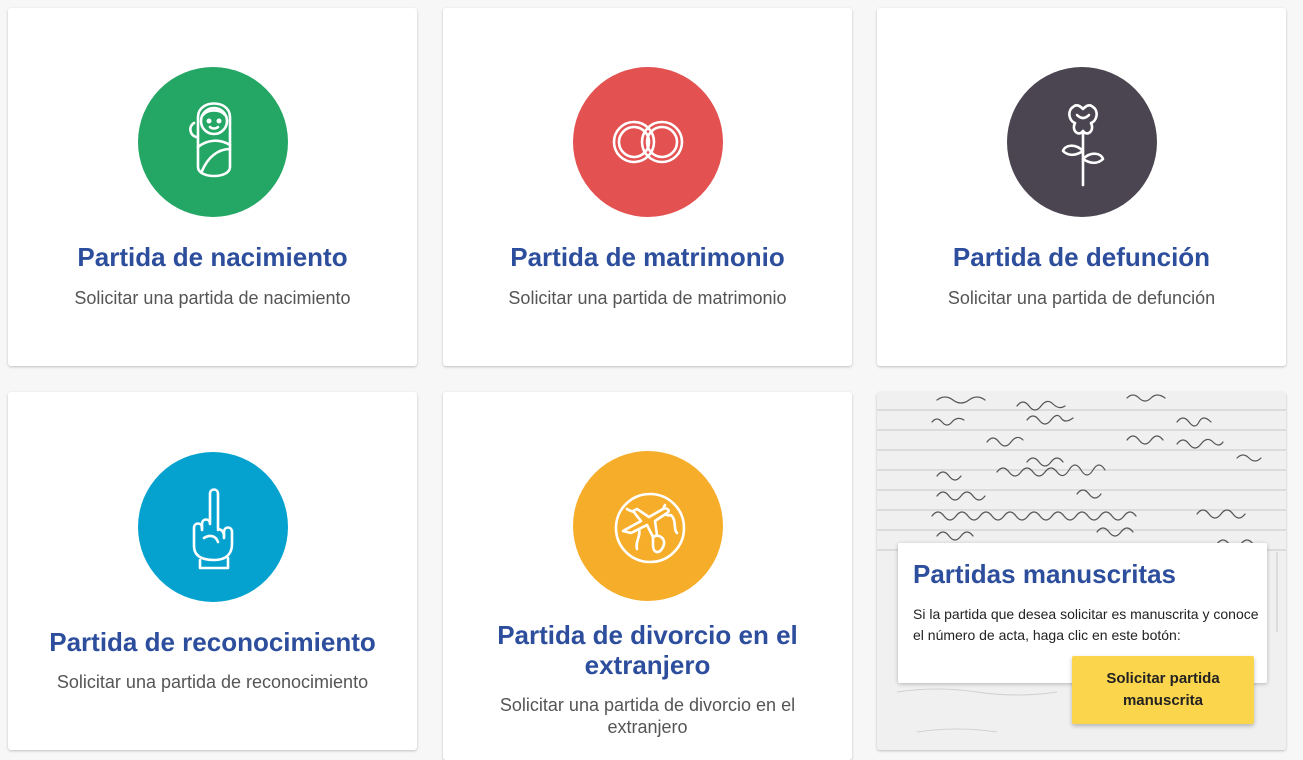 This screenshot has width=1303, height=760. I want to click on globe-airplane-icon, so click(650, 528).